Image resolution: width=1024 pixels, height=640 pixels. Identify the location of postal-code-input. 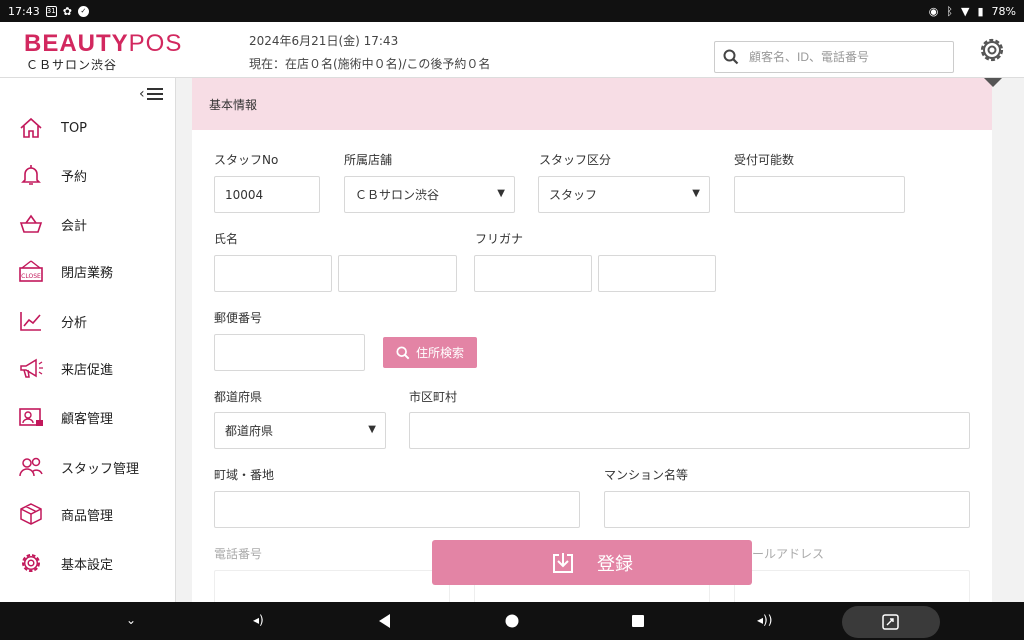
(289, 352).